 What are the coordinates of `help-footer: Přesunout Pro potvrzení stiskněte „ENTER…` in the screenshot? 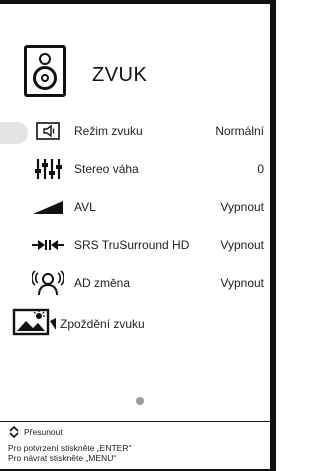 It's located at (135, 445).